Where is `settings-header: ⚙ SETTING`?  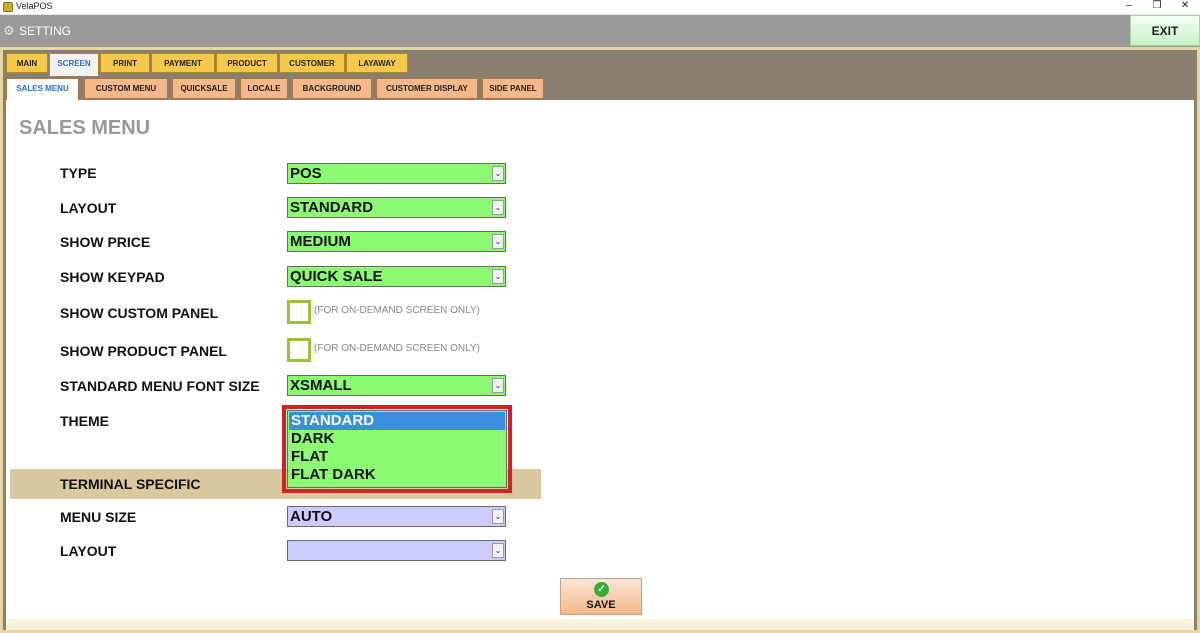
settings-header: ⚙ SETTING is located at coordinates (600, 31).